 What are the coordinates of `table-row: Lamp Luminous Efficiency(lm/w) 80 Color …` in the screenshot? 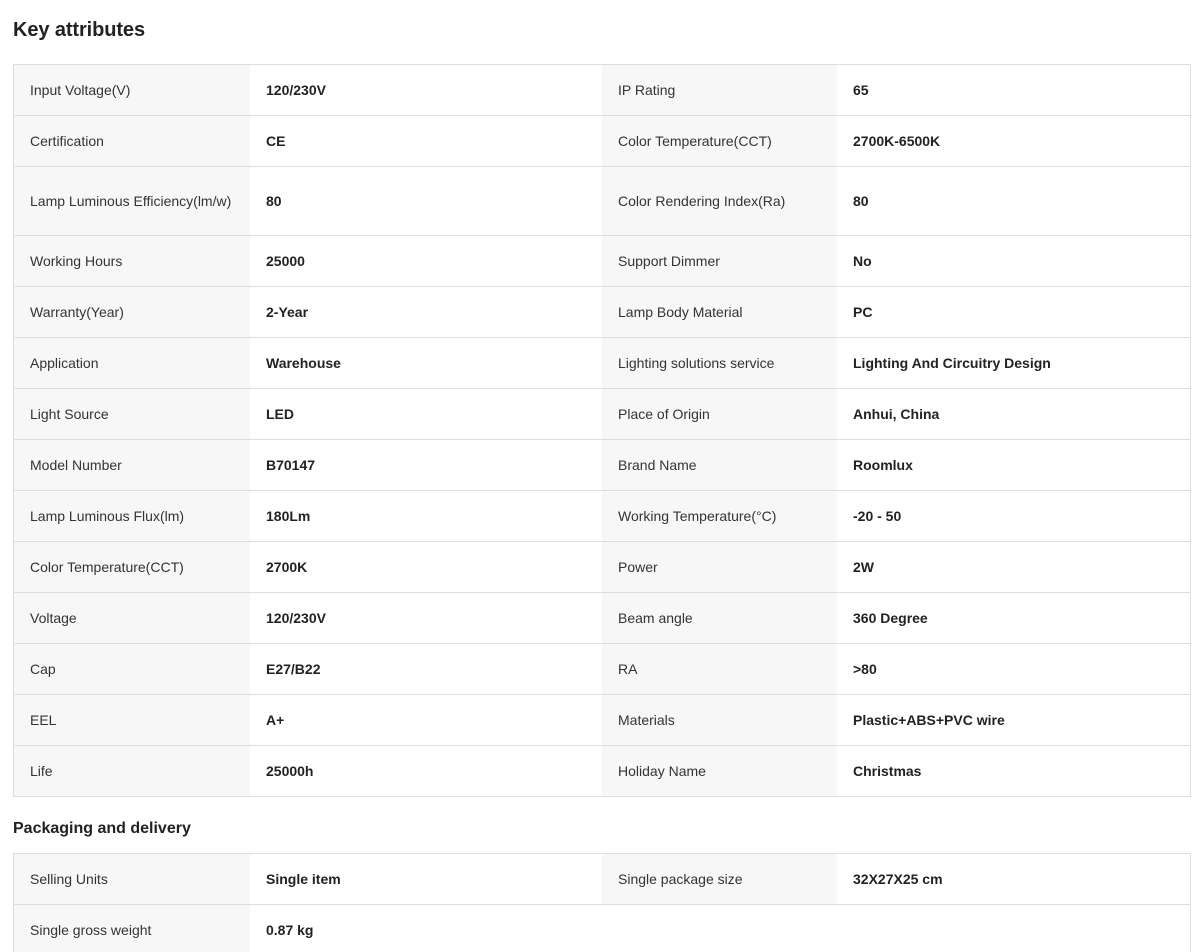 It's located at (602, 201).